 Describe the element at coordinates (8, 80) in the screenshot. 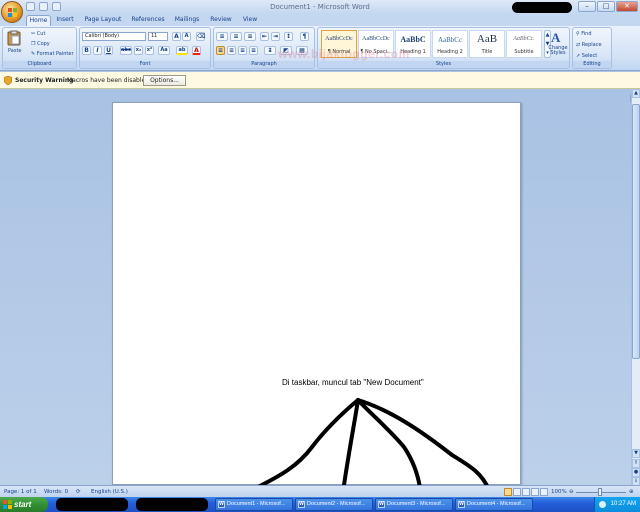

I see `shield-icon` at that location.